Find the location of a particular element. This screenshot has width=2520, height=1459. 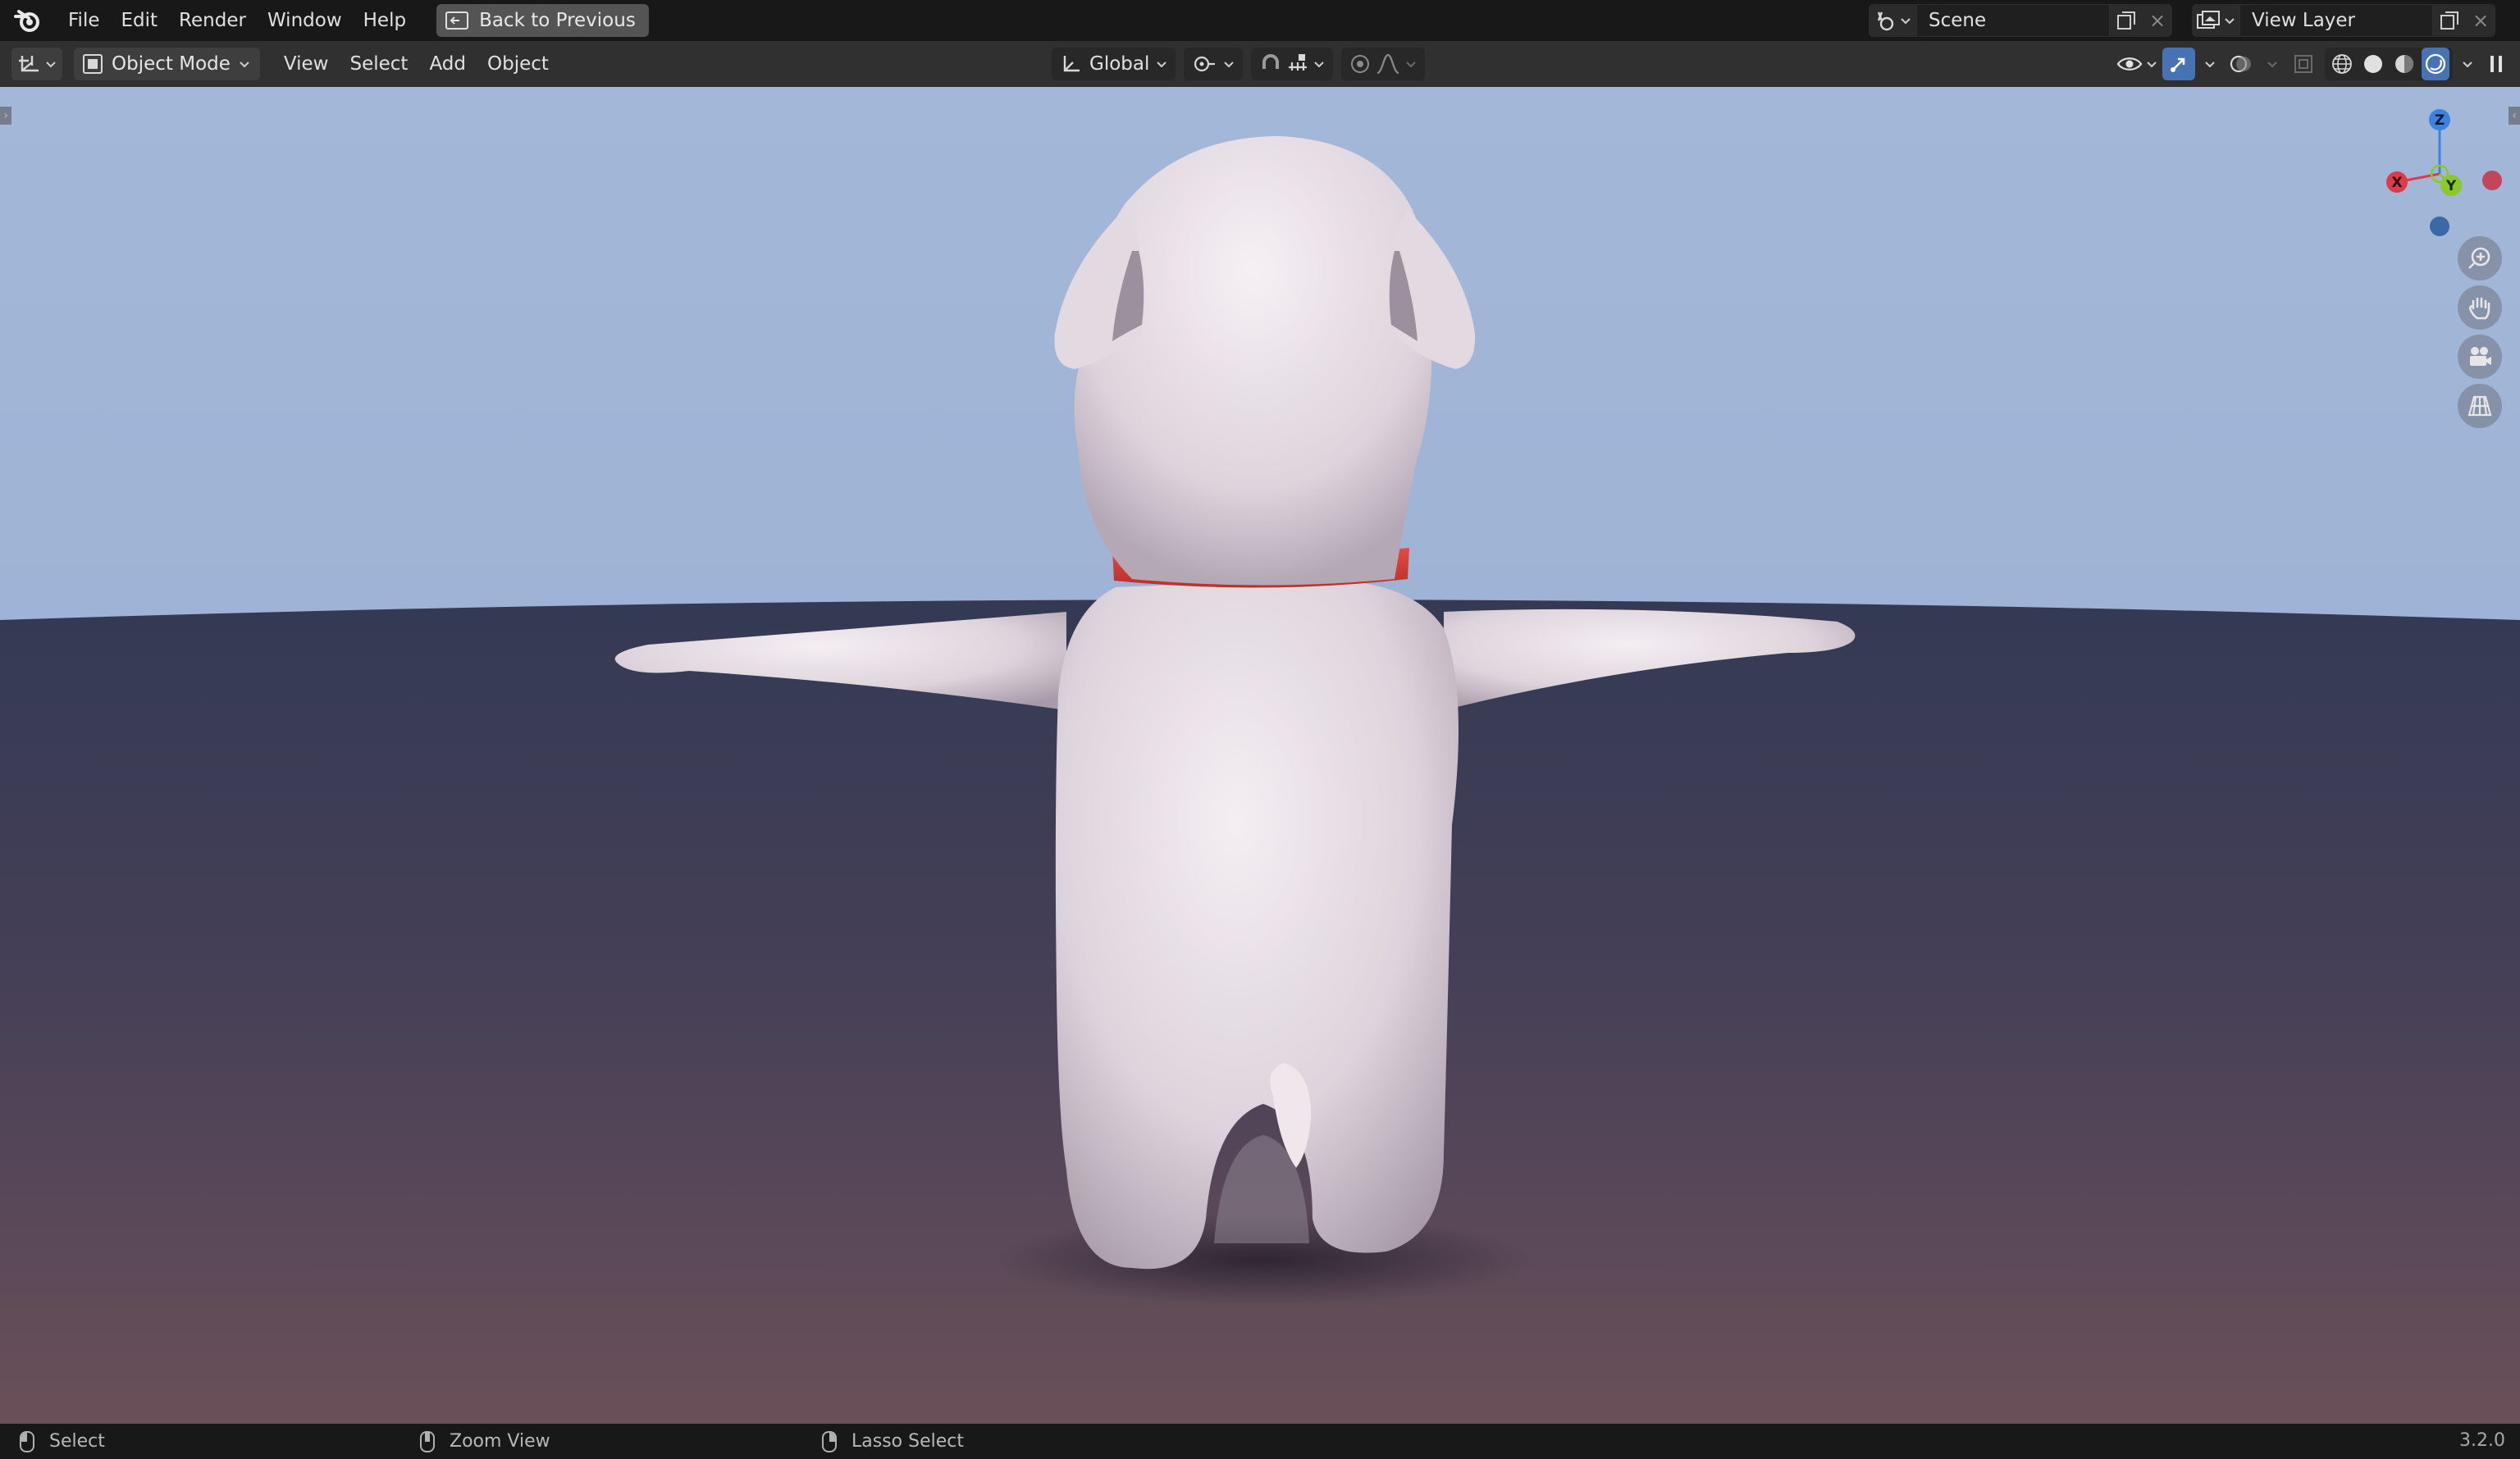

status-bar: Select Zoom View Lasso Select 3.2.0 is located at coordinates (1260, 1441).